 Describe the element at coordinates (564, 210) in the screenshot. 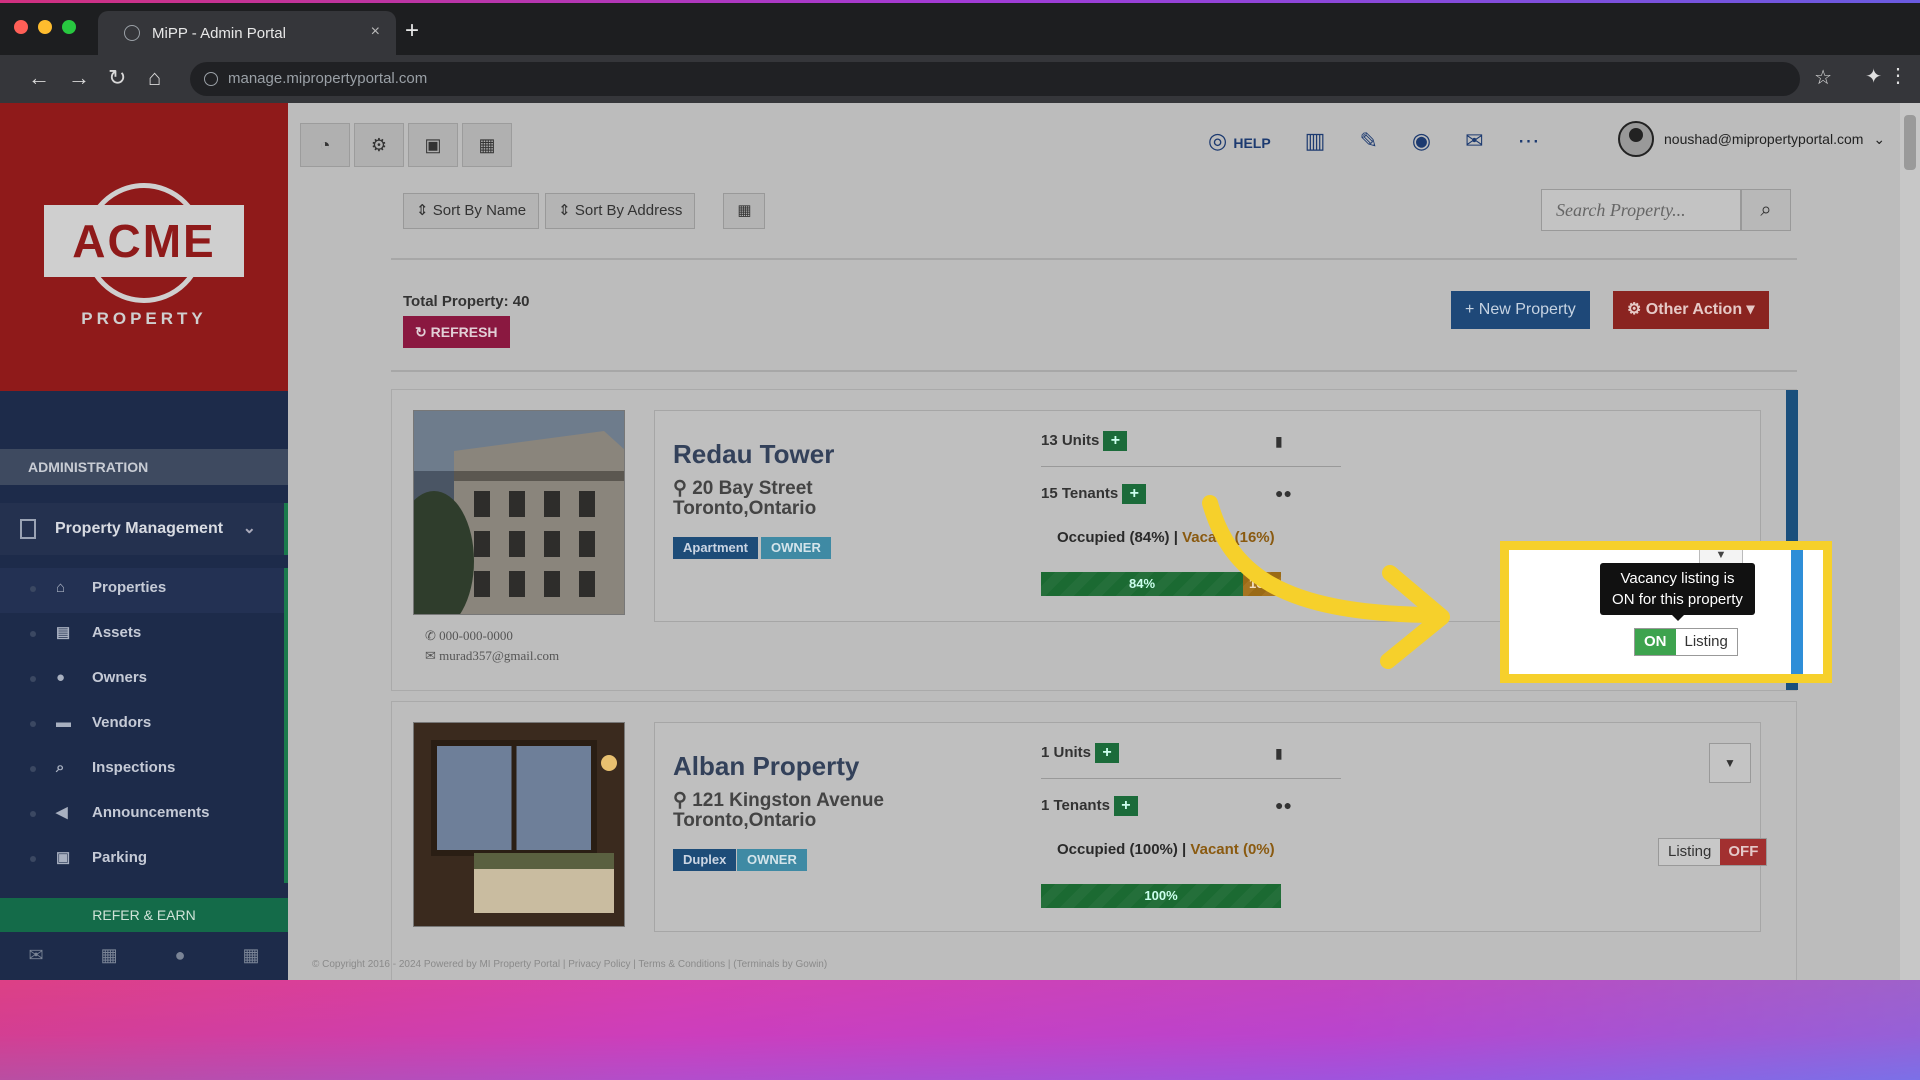

I see `sort-icon: ⇕` at that location.